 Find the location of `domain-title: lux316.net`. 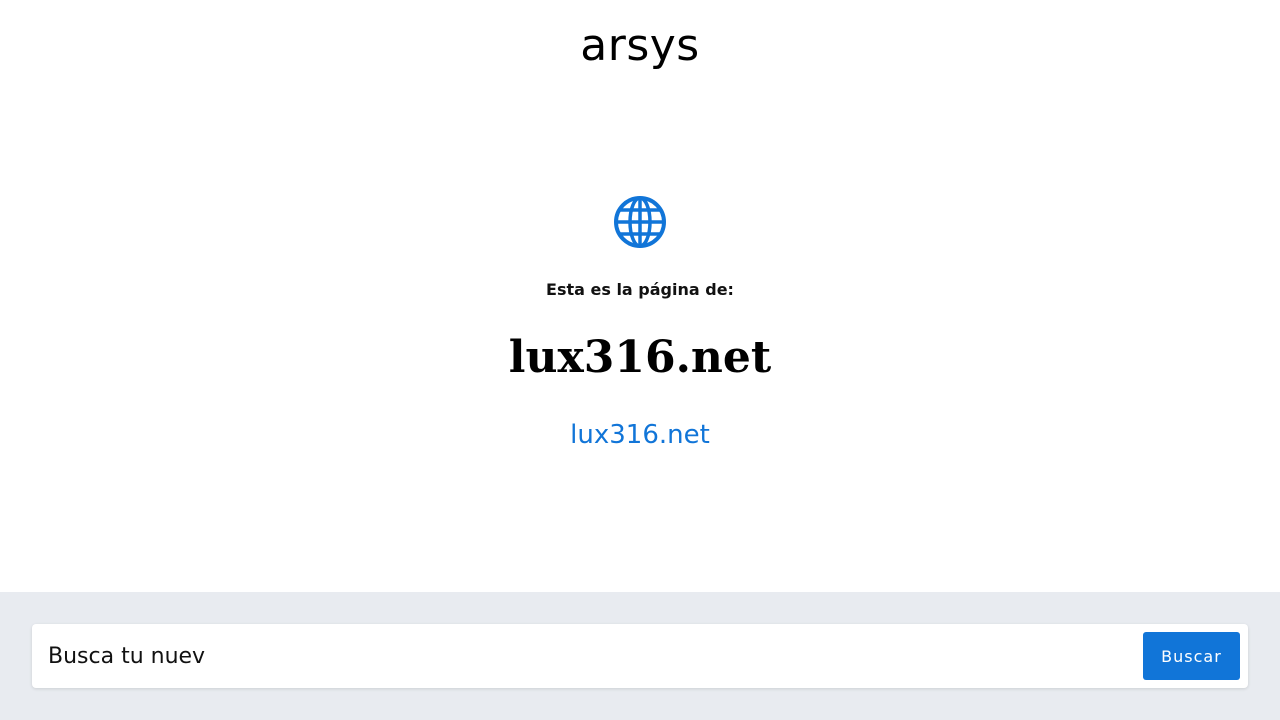

domain-title: lux316.net is located at coordinates (640, 357).